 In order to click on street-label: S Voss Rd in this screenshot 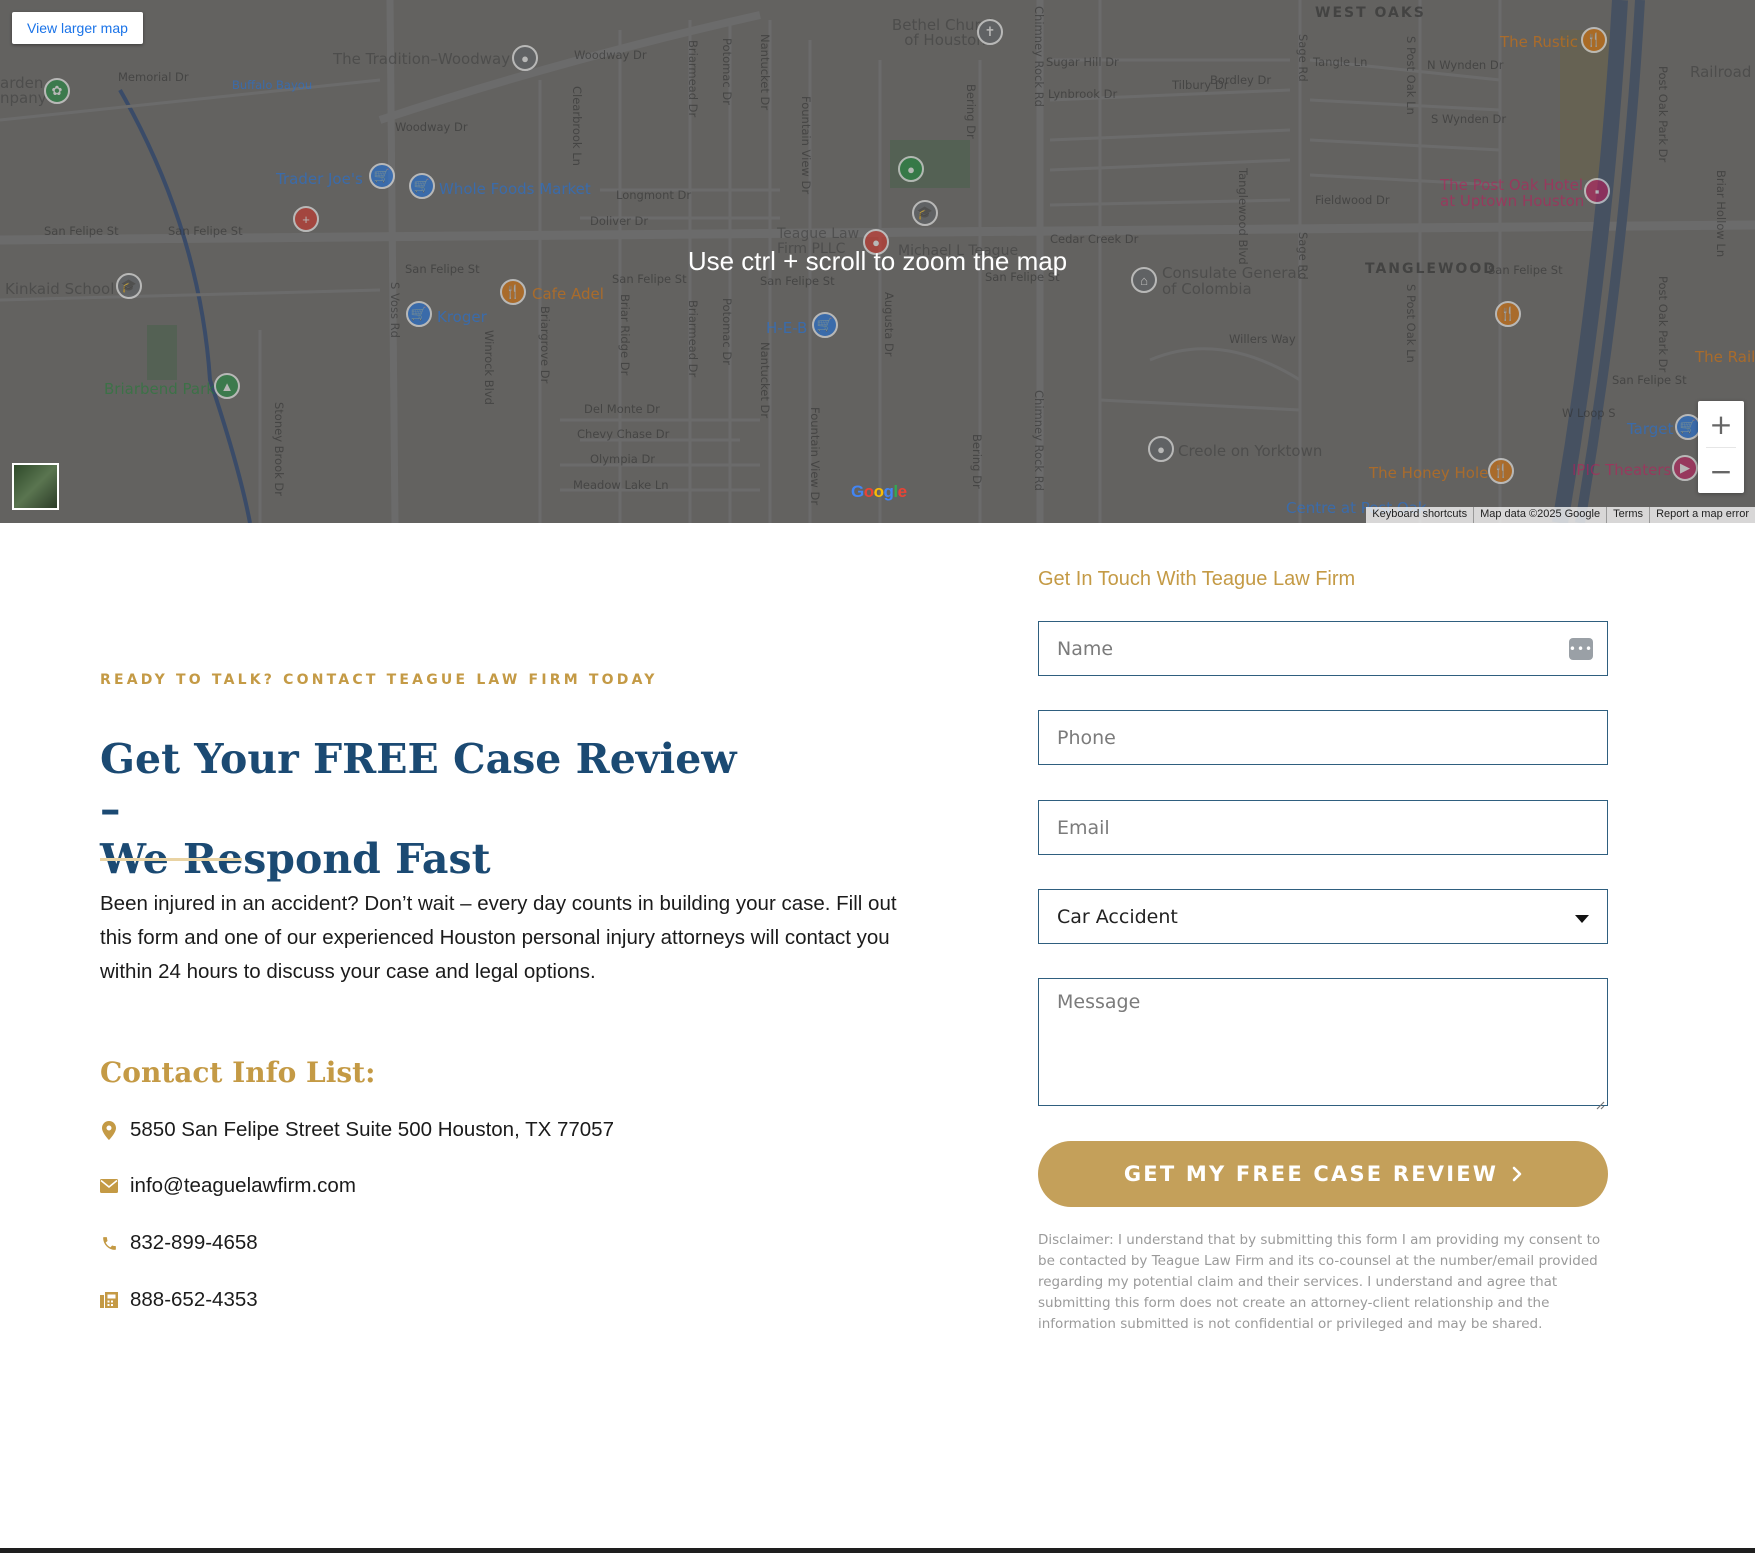, I will do `click(395, 310)`.